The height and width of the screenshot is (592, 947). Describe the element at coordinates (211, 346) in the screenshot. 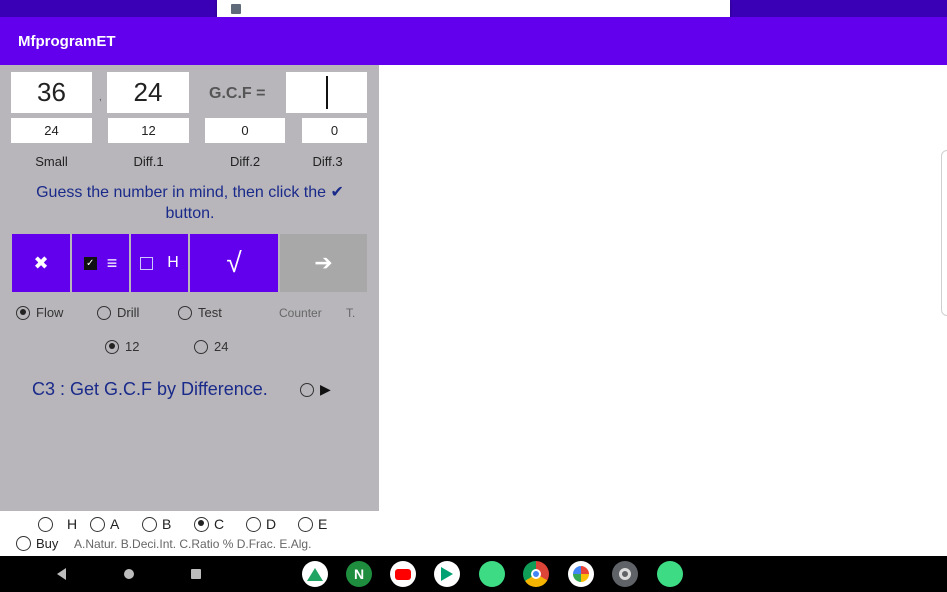

I see `count-24-radio: 24` at that location.